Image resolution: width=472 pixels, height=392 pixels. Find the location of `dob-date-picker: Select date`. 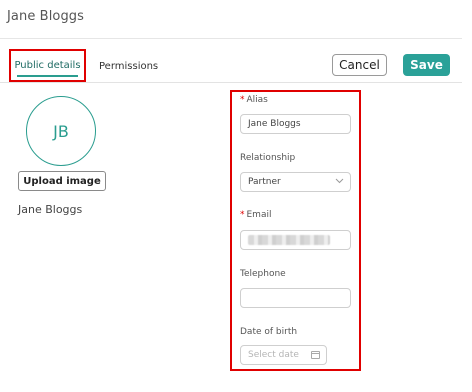

dob-date-picker: Select date is located at coordinates (283, 355).